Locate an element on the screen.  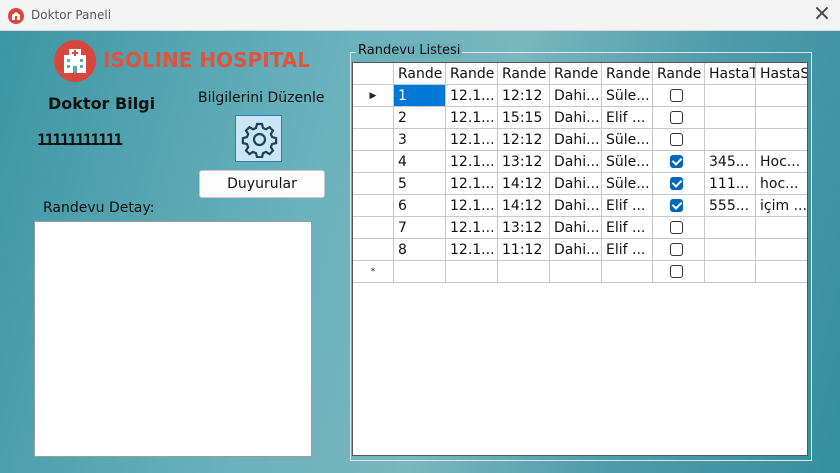
grid-cell: 11:12 is located at coordinates (524, 250).